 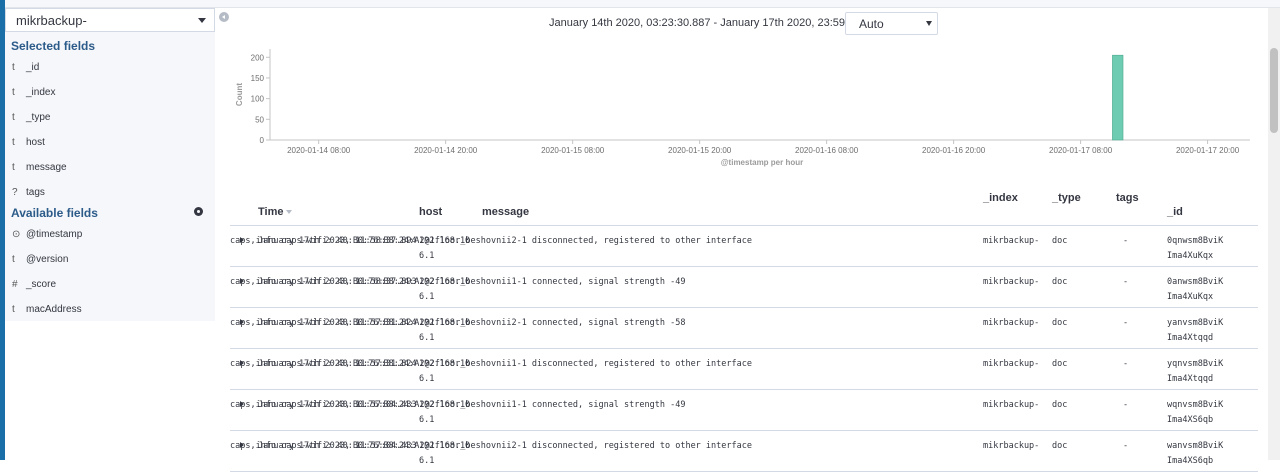 I want to click on field-type-icon: #, so click(x=15, y=284).